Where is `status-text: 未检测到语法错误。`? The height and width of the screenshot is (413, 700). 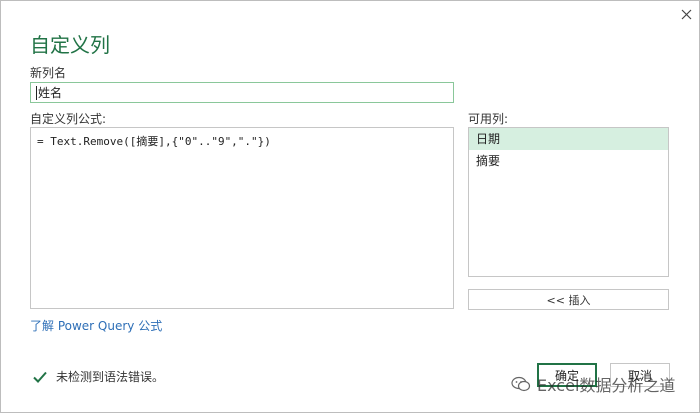
status-text: 未检测到语法错误。 is located at coordinates (110, 377).